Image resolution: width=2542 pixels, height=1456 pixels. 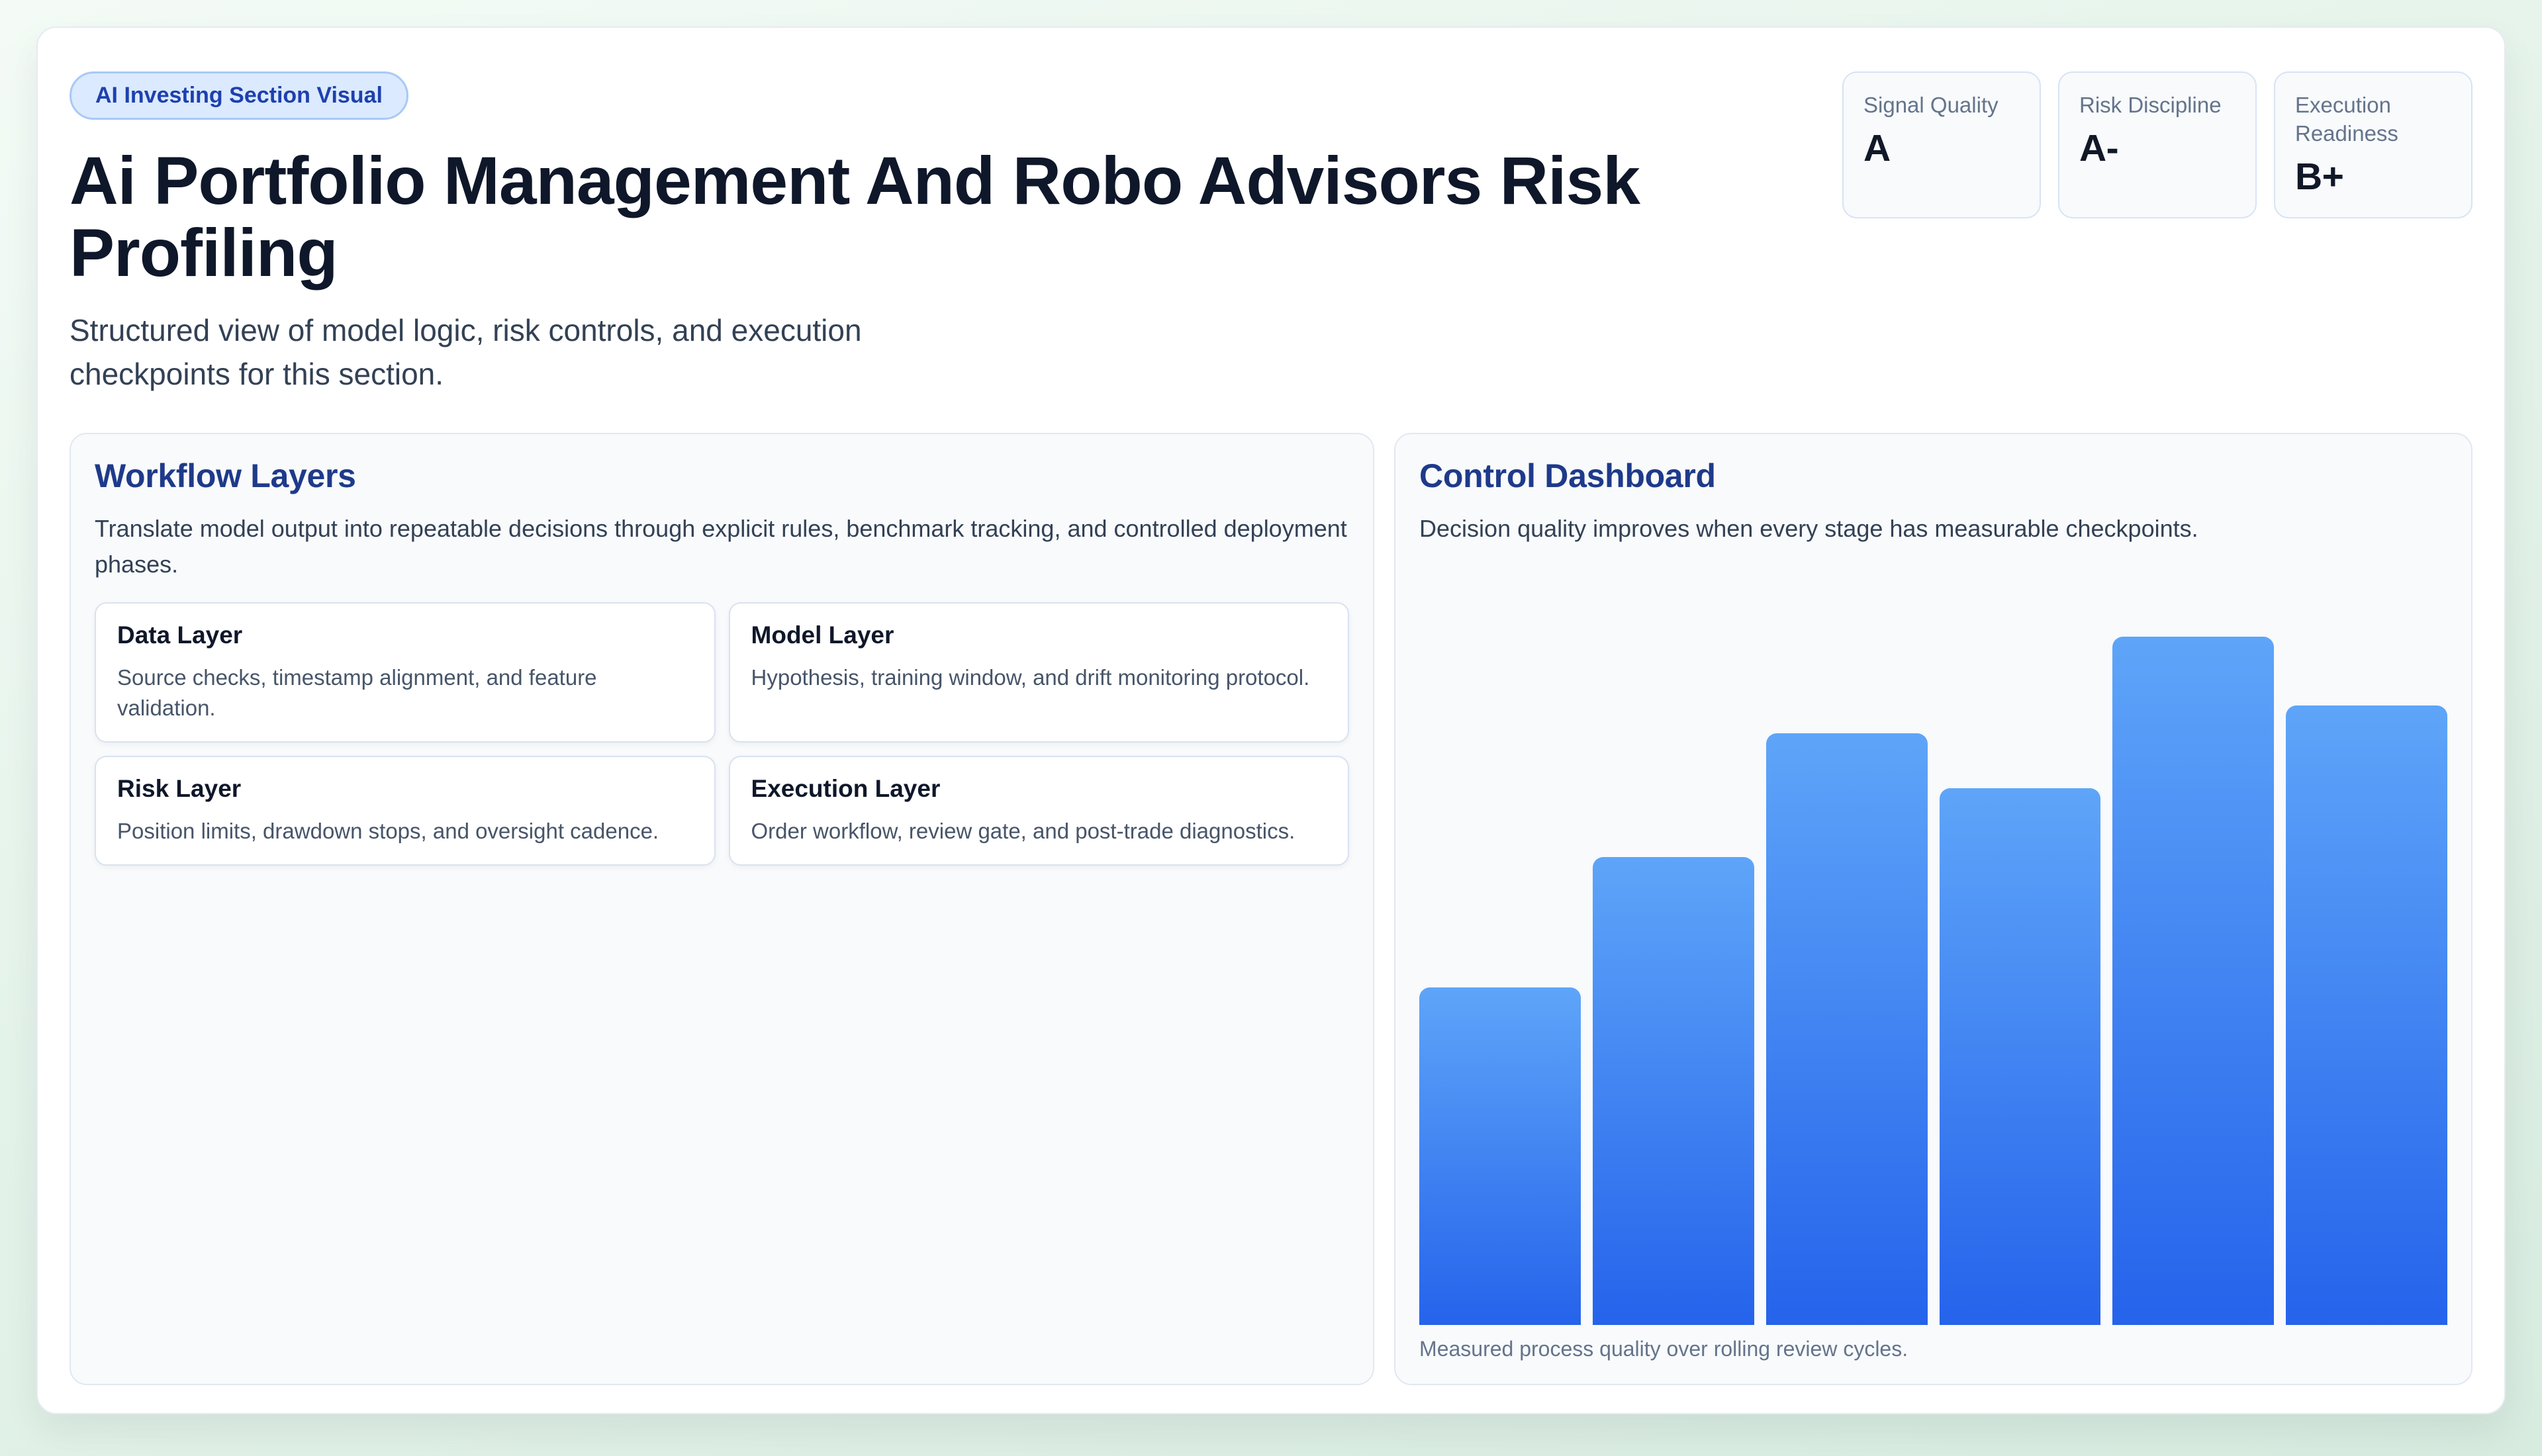 I want to click on layer-title: Data Layer, so click(x=180, y=635).